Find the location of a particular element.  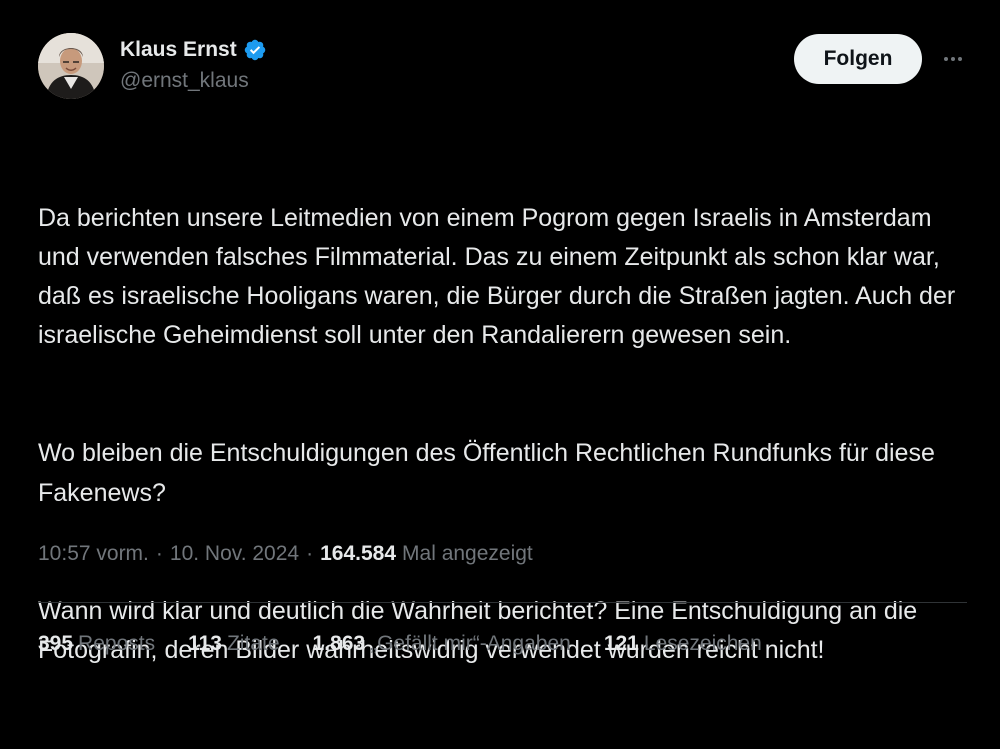

stat-count: 121 is located at coordinates (621, 643).